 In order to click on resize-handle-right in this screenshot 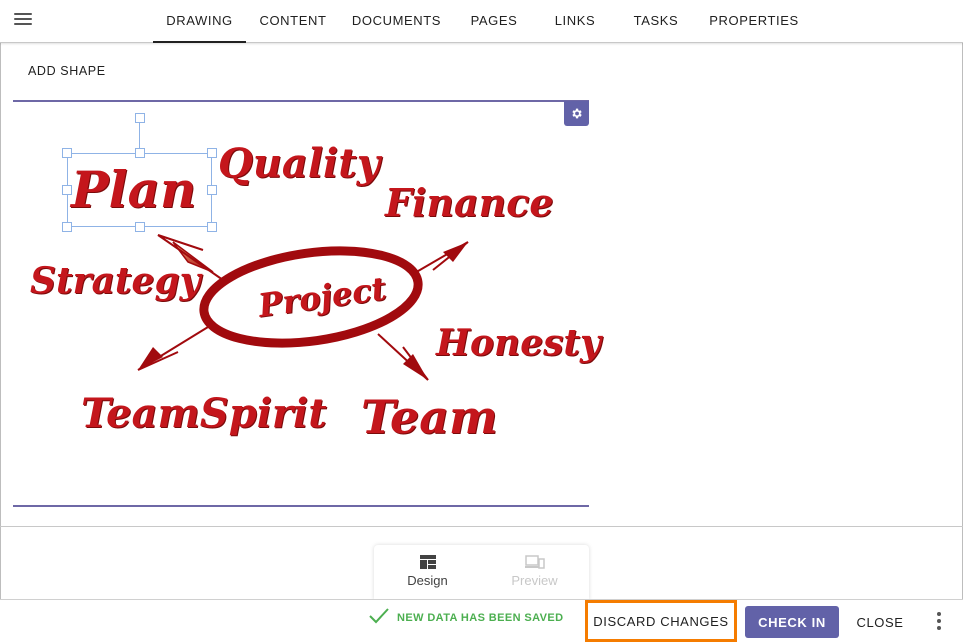, I will do `click(212, 190)`.